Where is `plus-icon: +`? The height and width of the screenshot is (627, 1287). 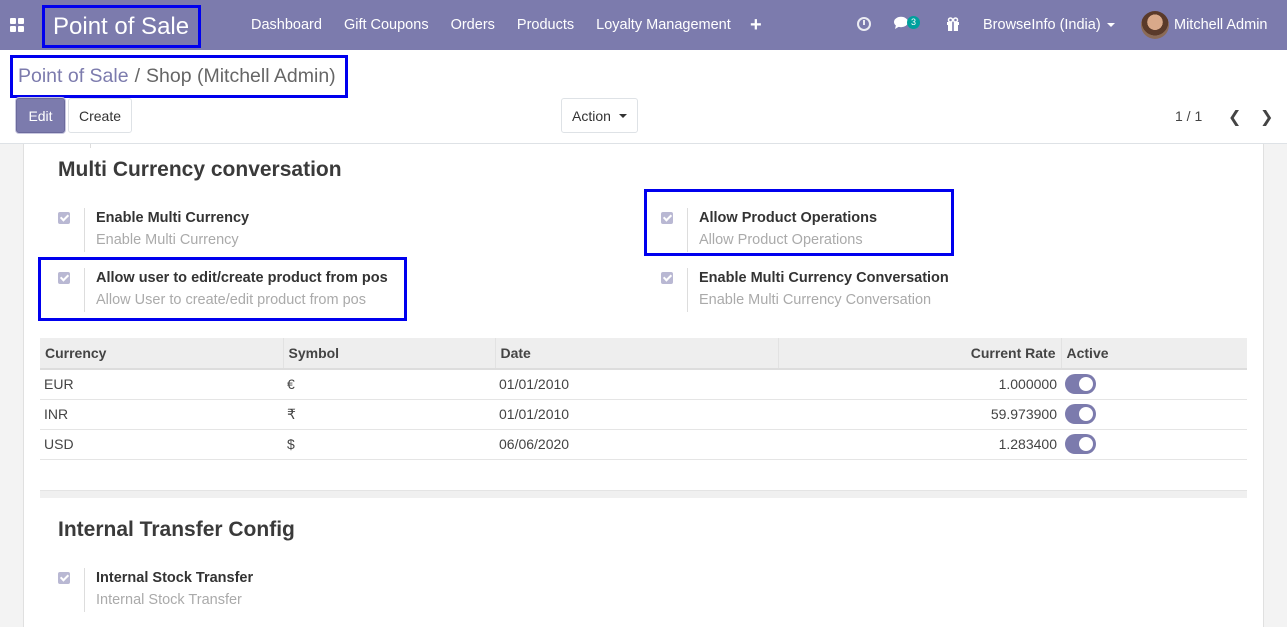
plus-icon: + is located at coordinates (756, 25).